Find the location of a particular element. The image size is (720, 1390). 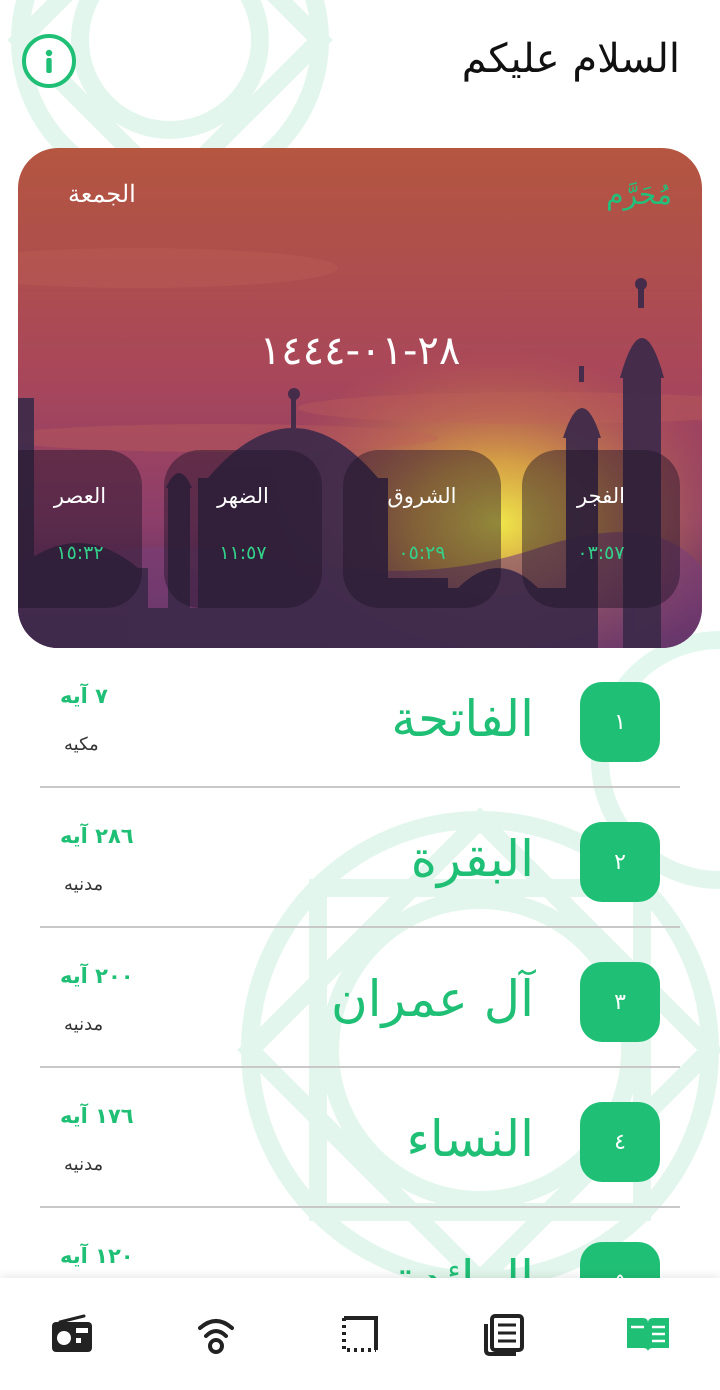

prayer-time: ٠٥:٢٩ is located at coordinates (422, 553).